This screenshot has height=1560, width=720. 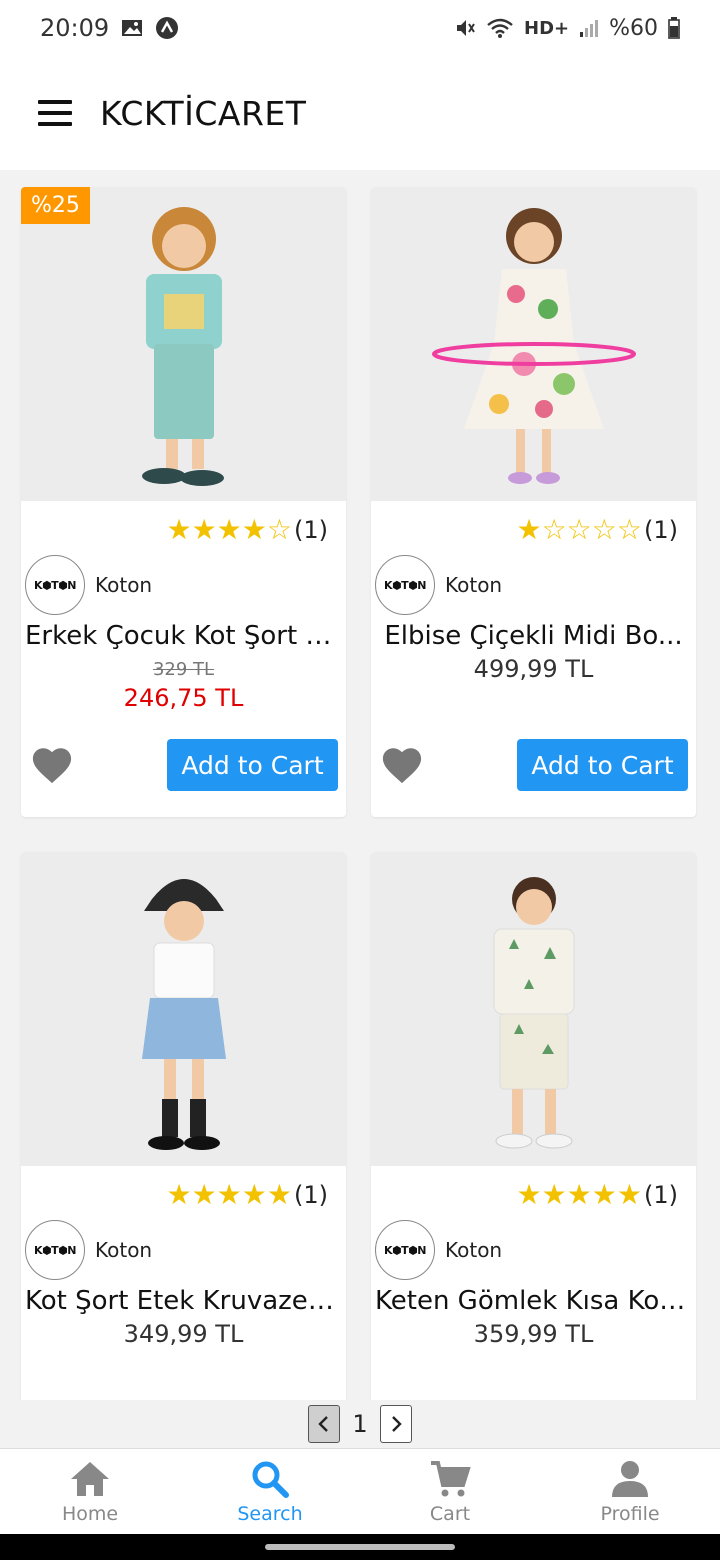 I want to click on status-bar: 20:09 HD+ %60, so click(x=360, y=28).